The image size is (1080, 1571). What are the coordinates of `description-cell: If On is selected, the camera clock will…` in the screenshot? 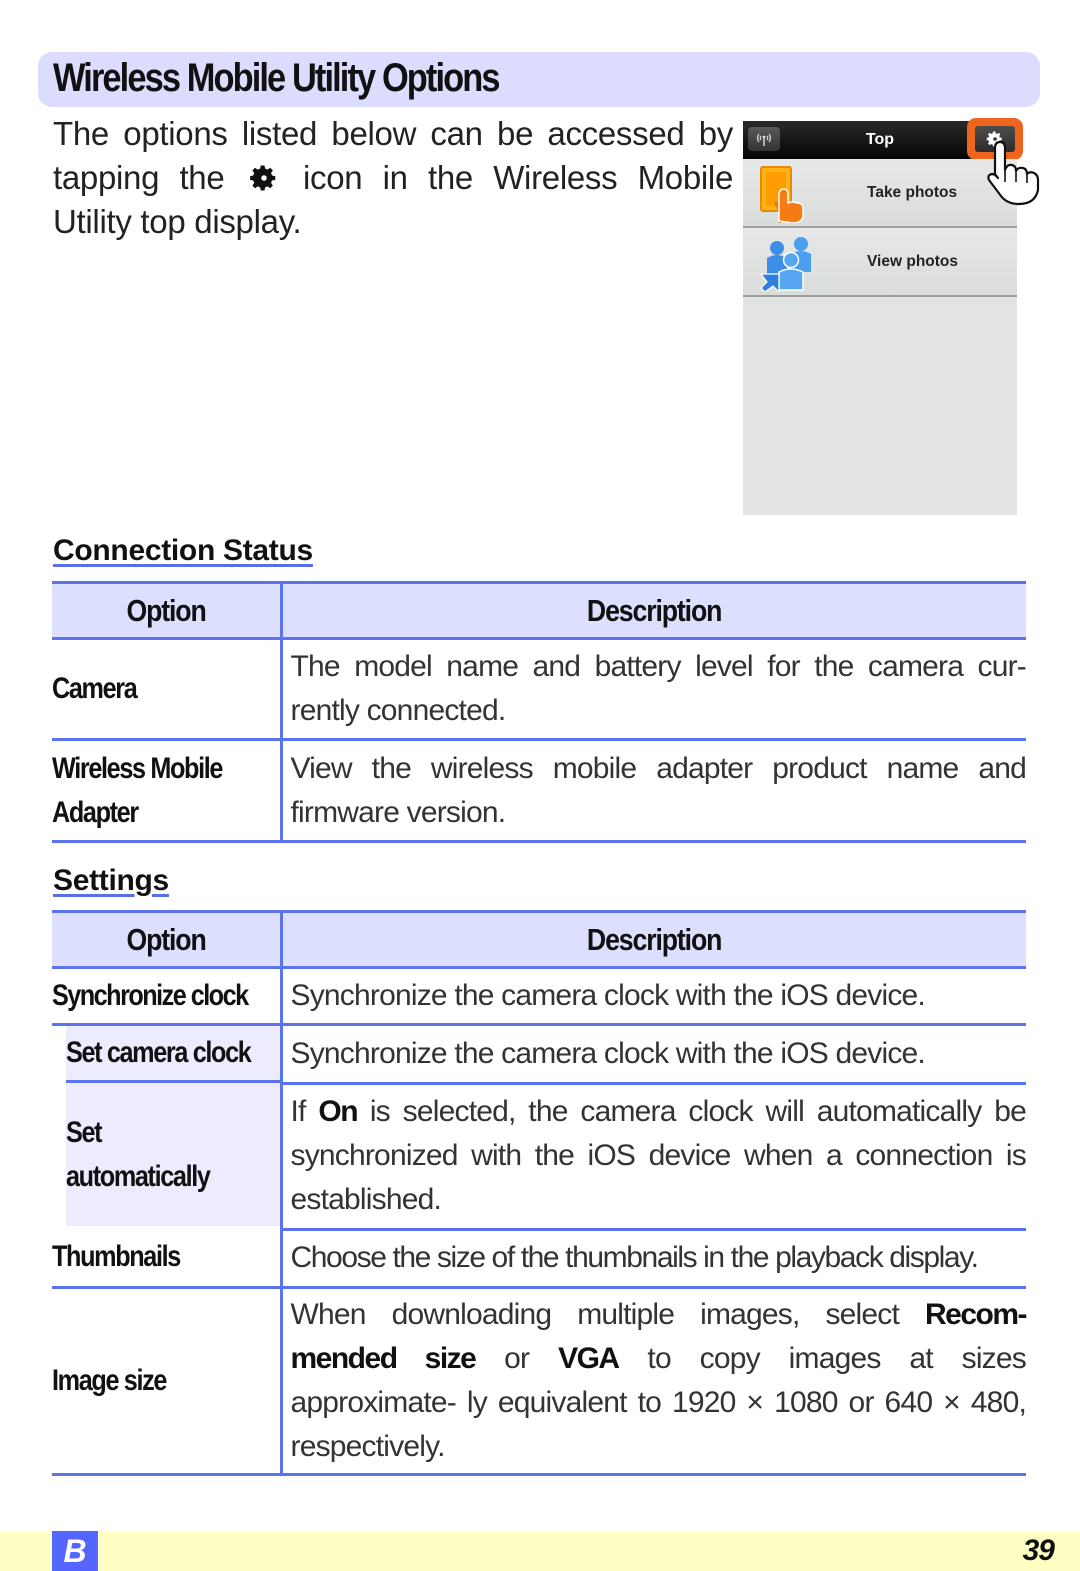 It's located at (654, 1157).